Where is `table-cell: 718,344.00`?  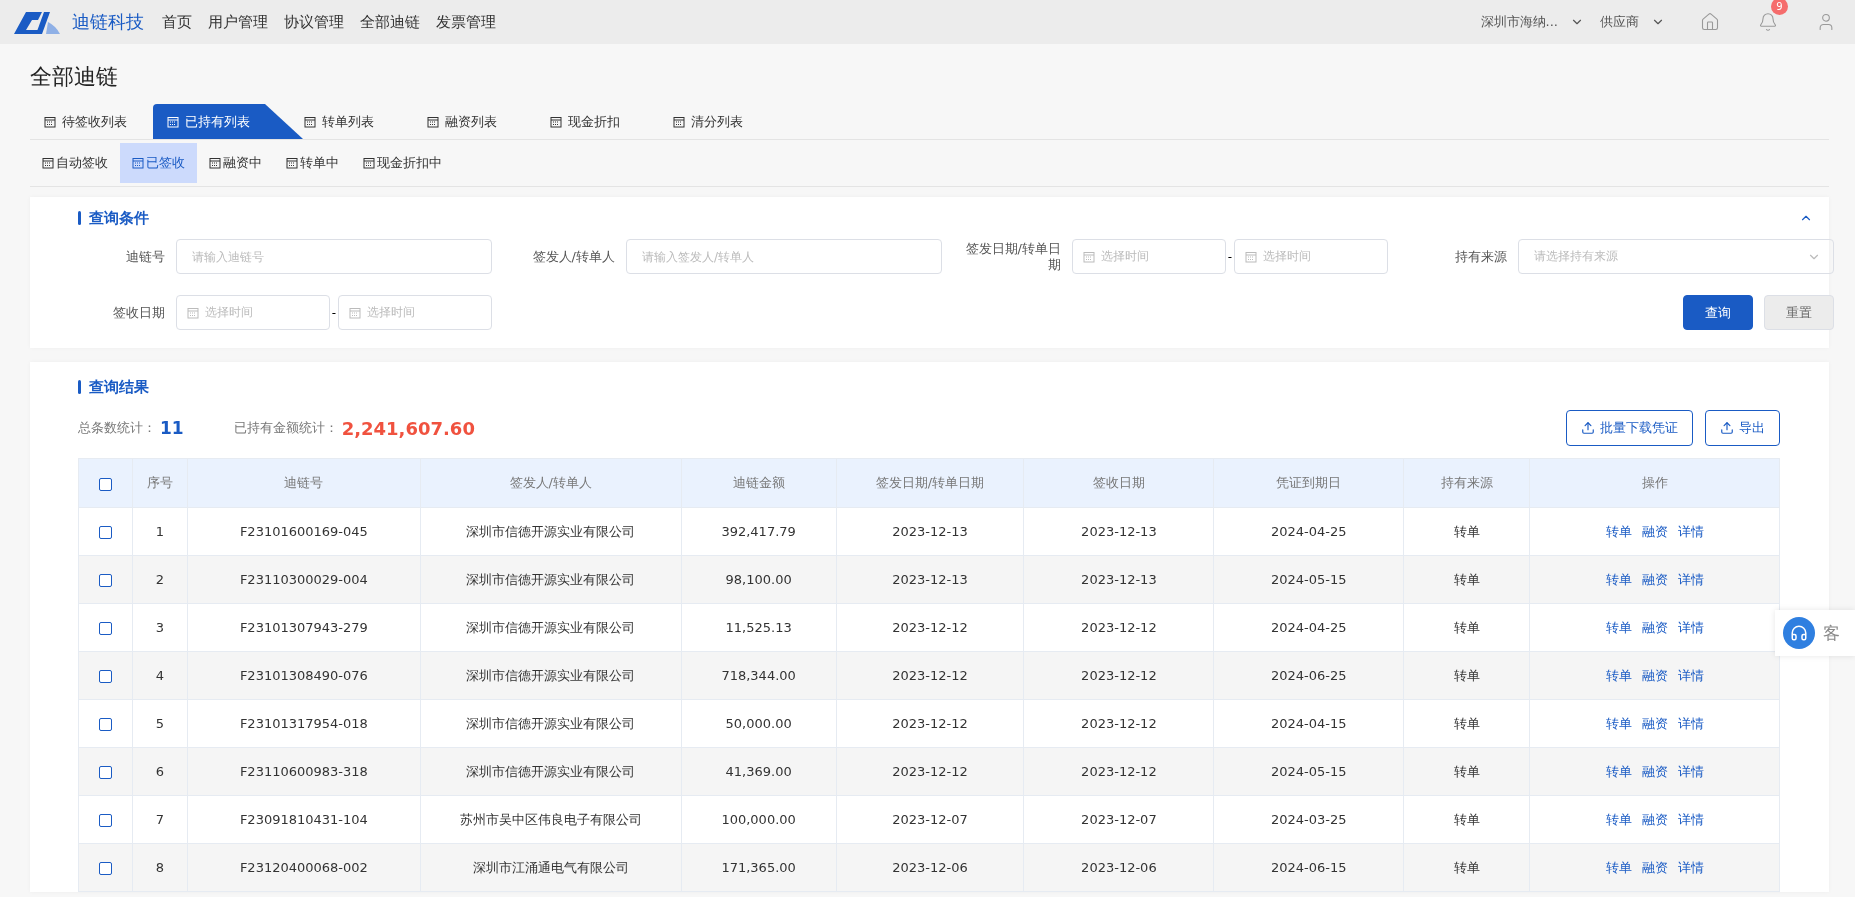 table-cell: 718,344.00 is located at coordinates (759, 675).